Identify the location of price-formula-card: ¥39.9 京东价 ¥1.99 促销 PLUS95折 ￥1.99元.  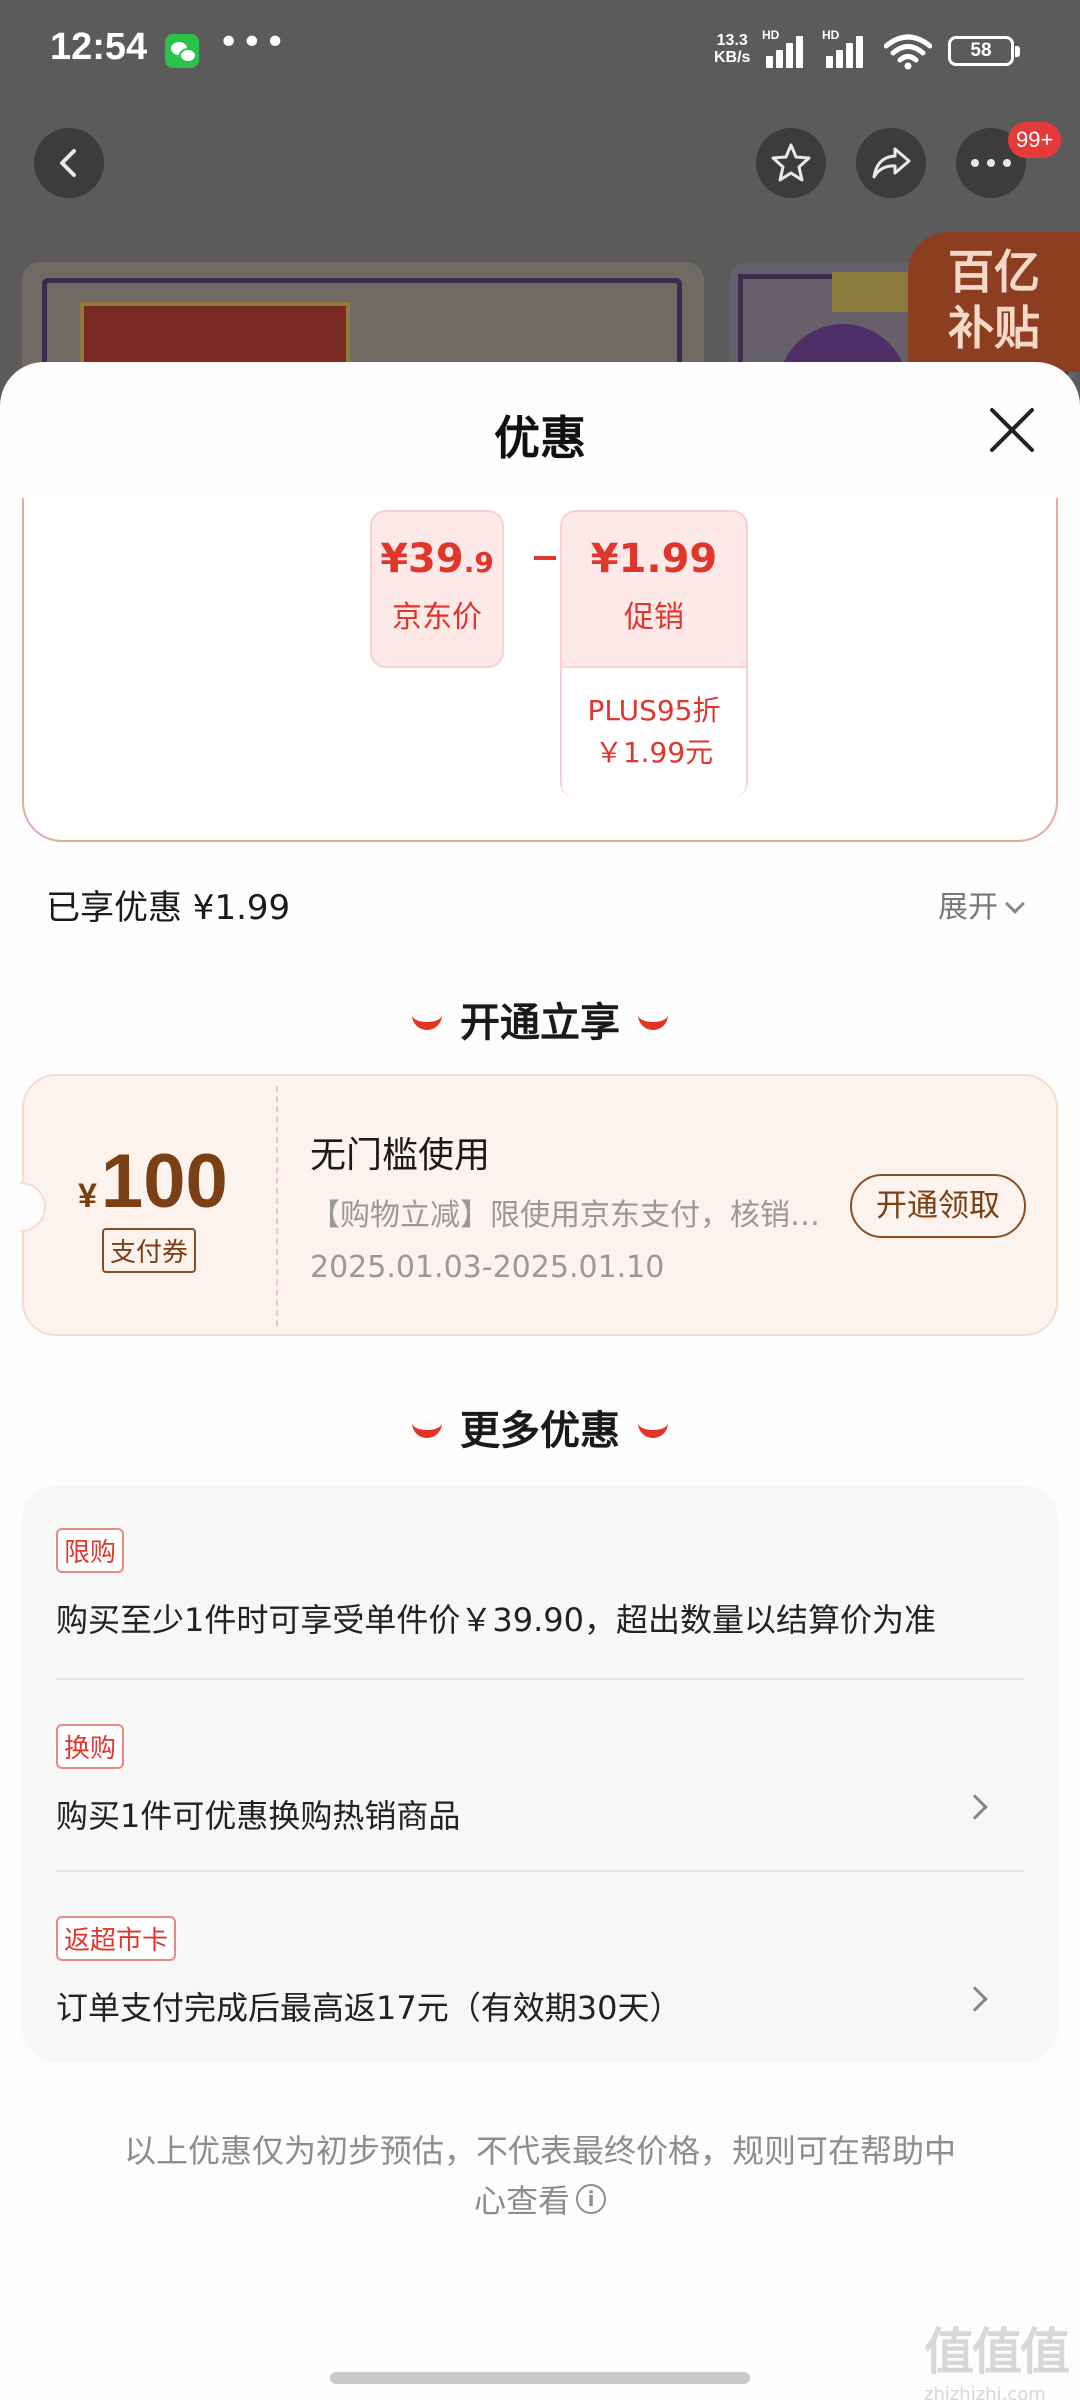
(540, 670).